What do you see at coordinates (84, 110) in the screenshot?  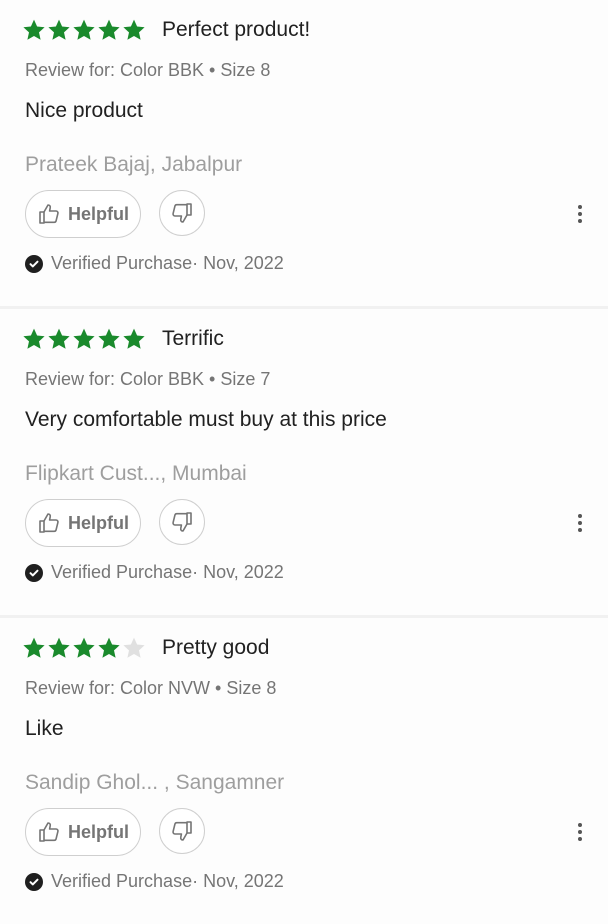 I see `review-body: Nice product` at bounding box center [84, 110].